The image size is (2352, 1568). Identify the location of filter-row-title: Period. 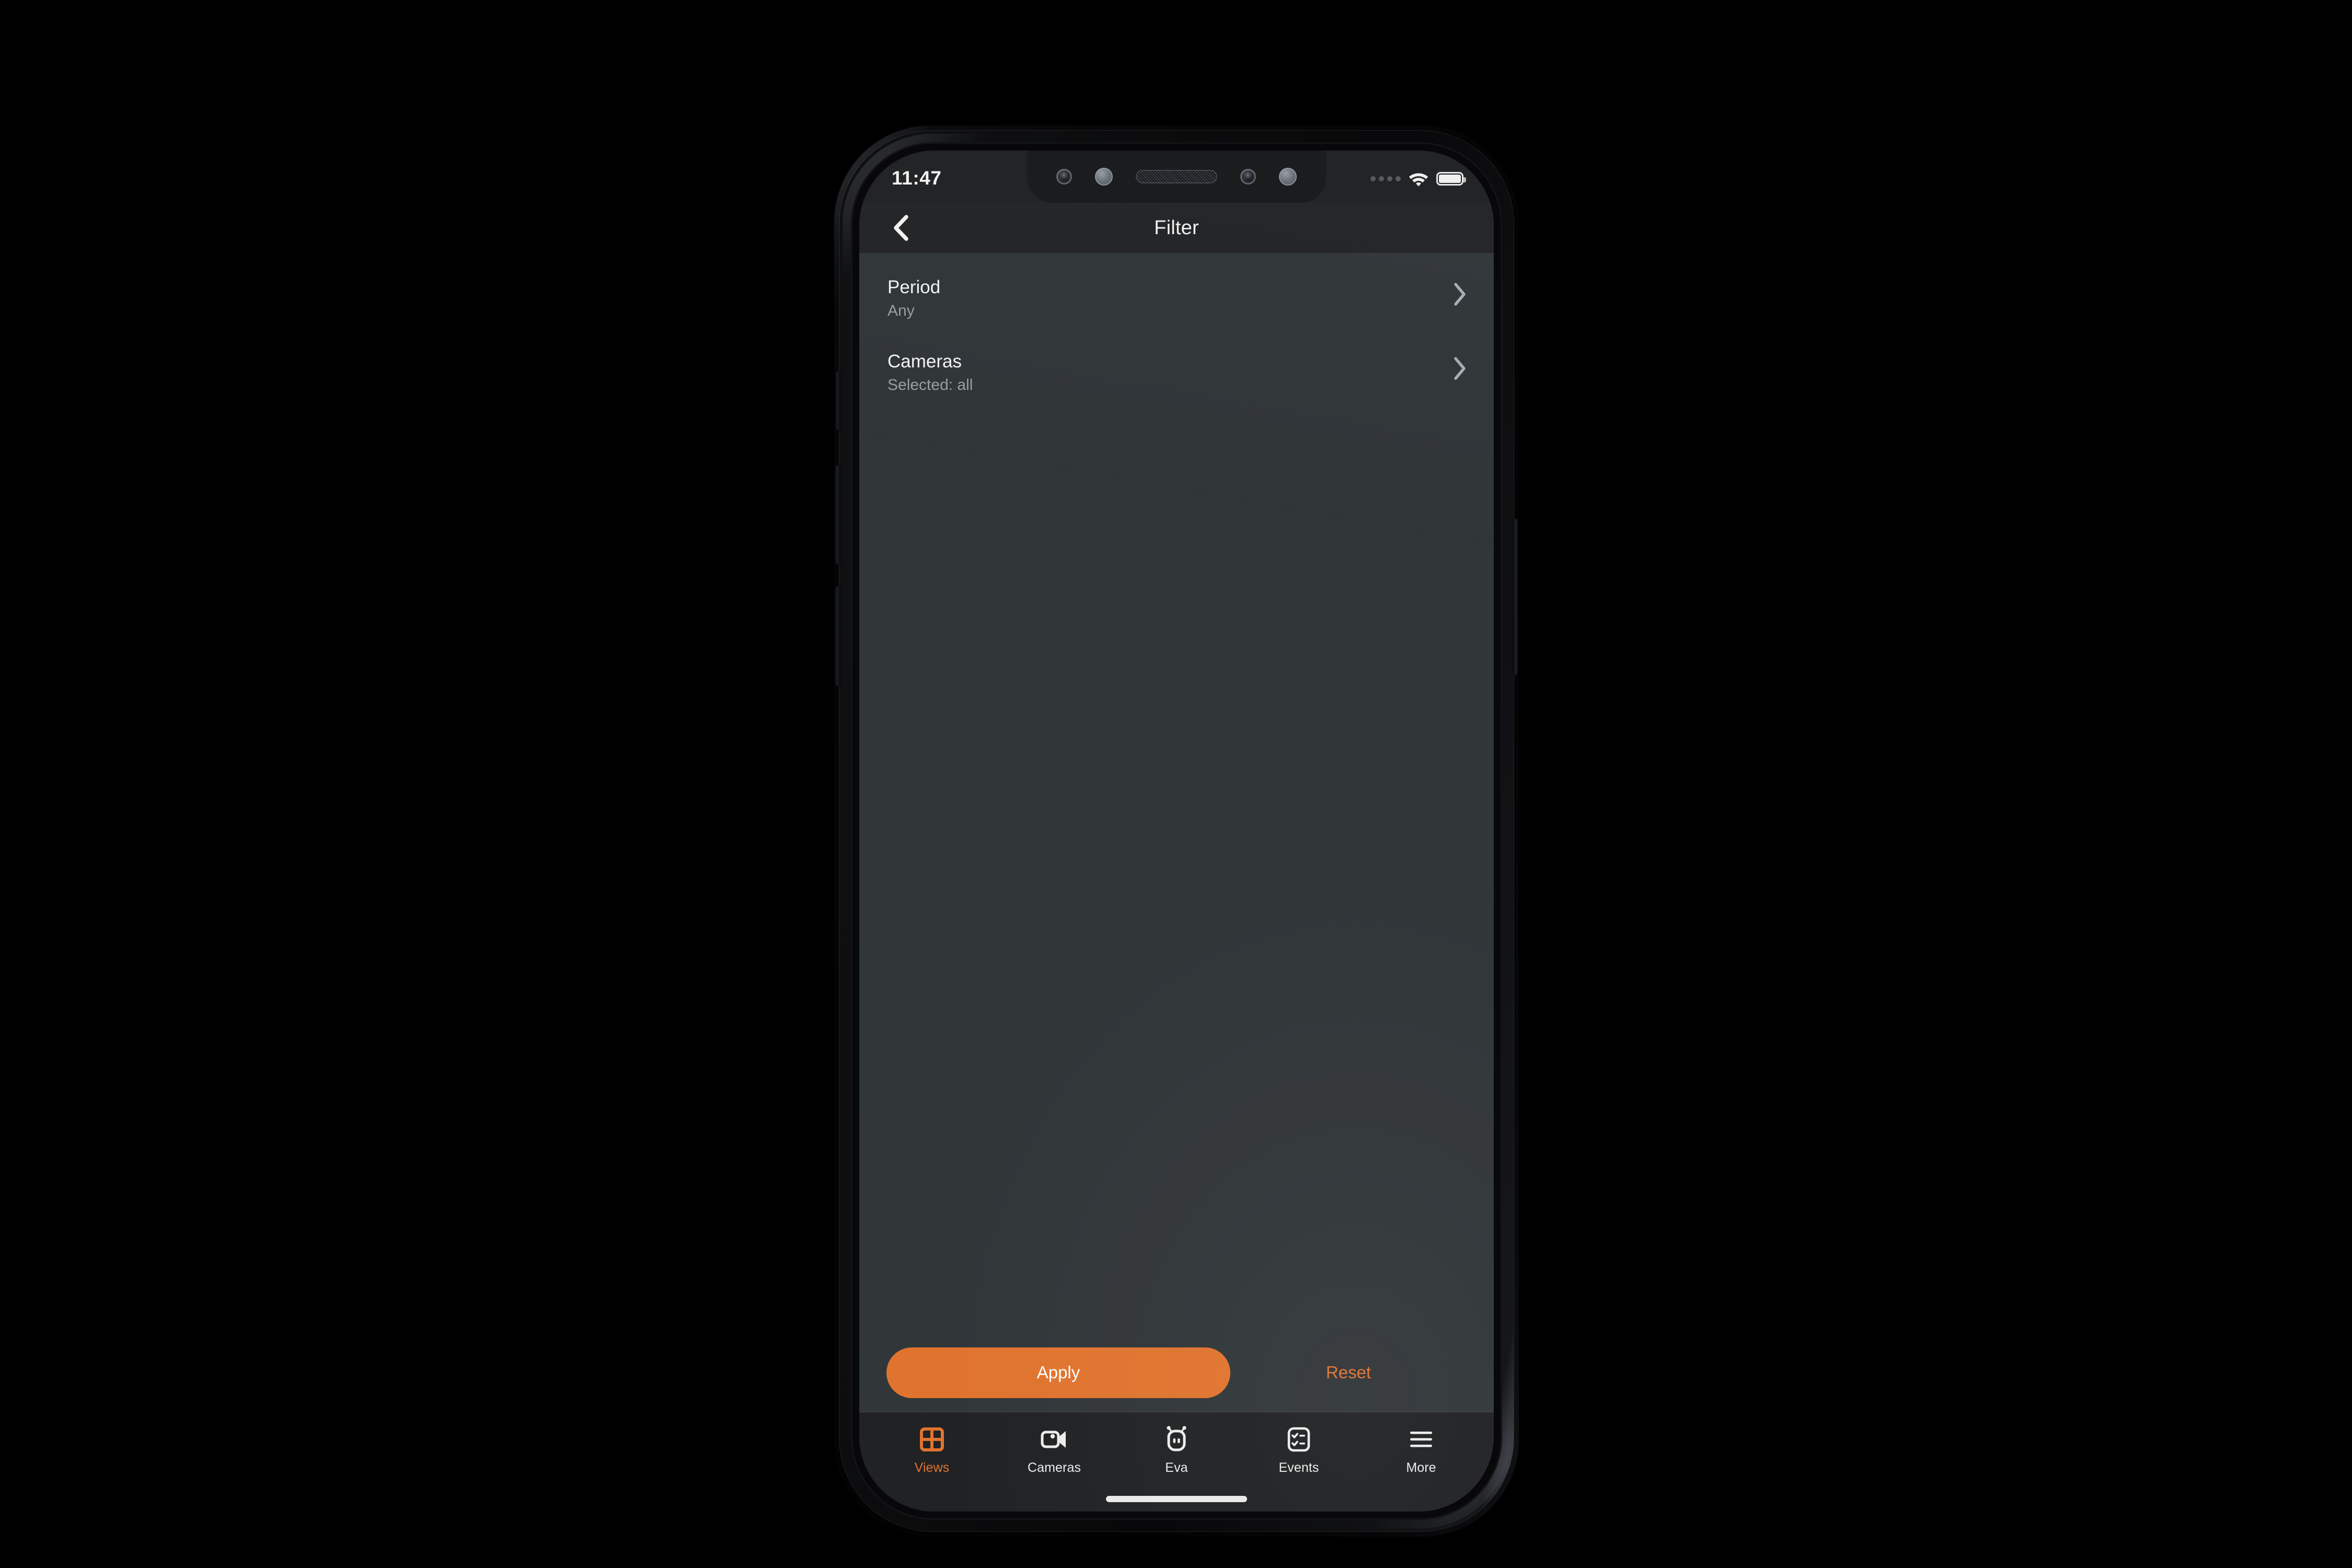
(914, 287).